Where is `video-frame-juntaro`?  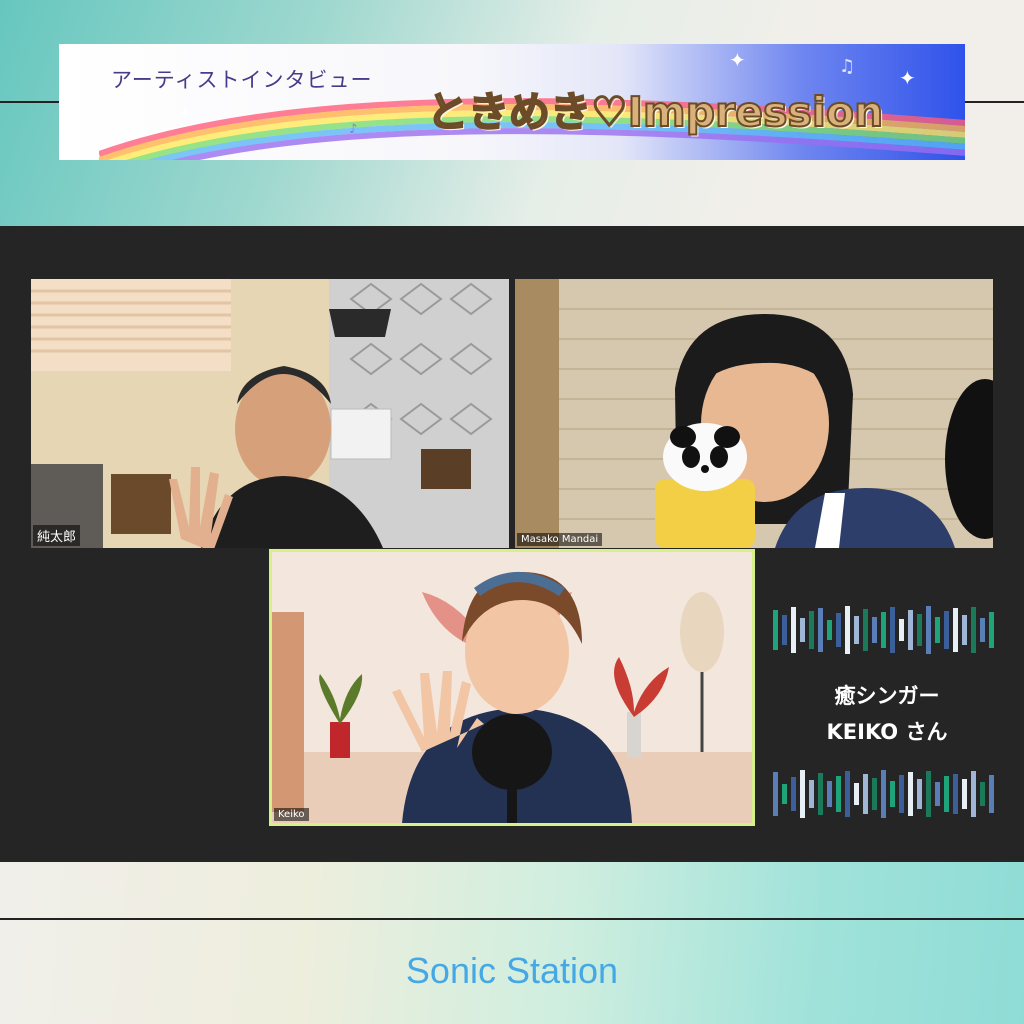 video-frame-juntaro is located at coordinates (270, 413).